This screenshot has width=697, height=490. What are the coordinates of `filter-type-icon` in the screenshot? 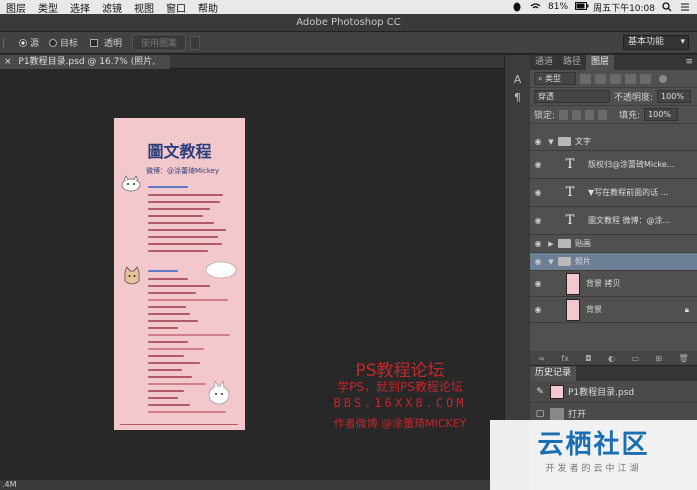 It's located at (615, 78).